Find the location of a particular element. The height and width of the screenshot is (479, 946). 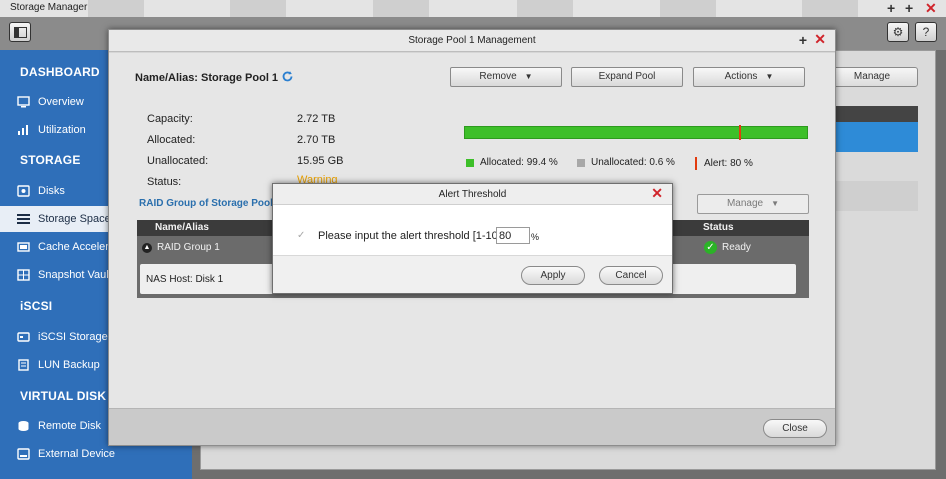

usage-bar is located at coordinates (636, 132).